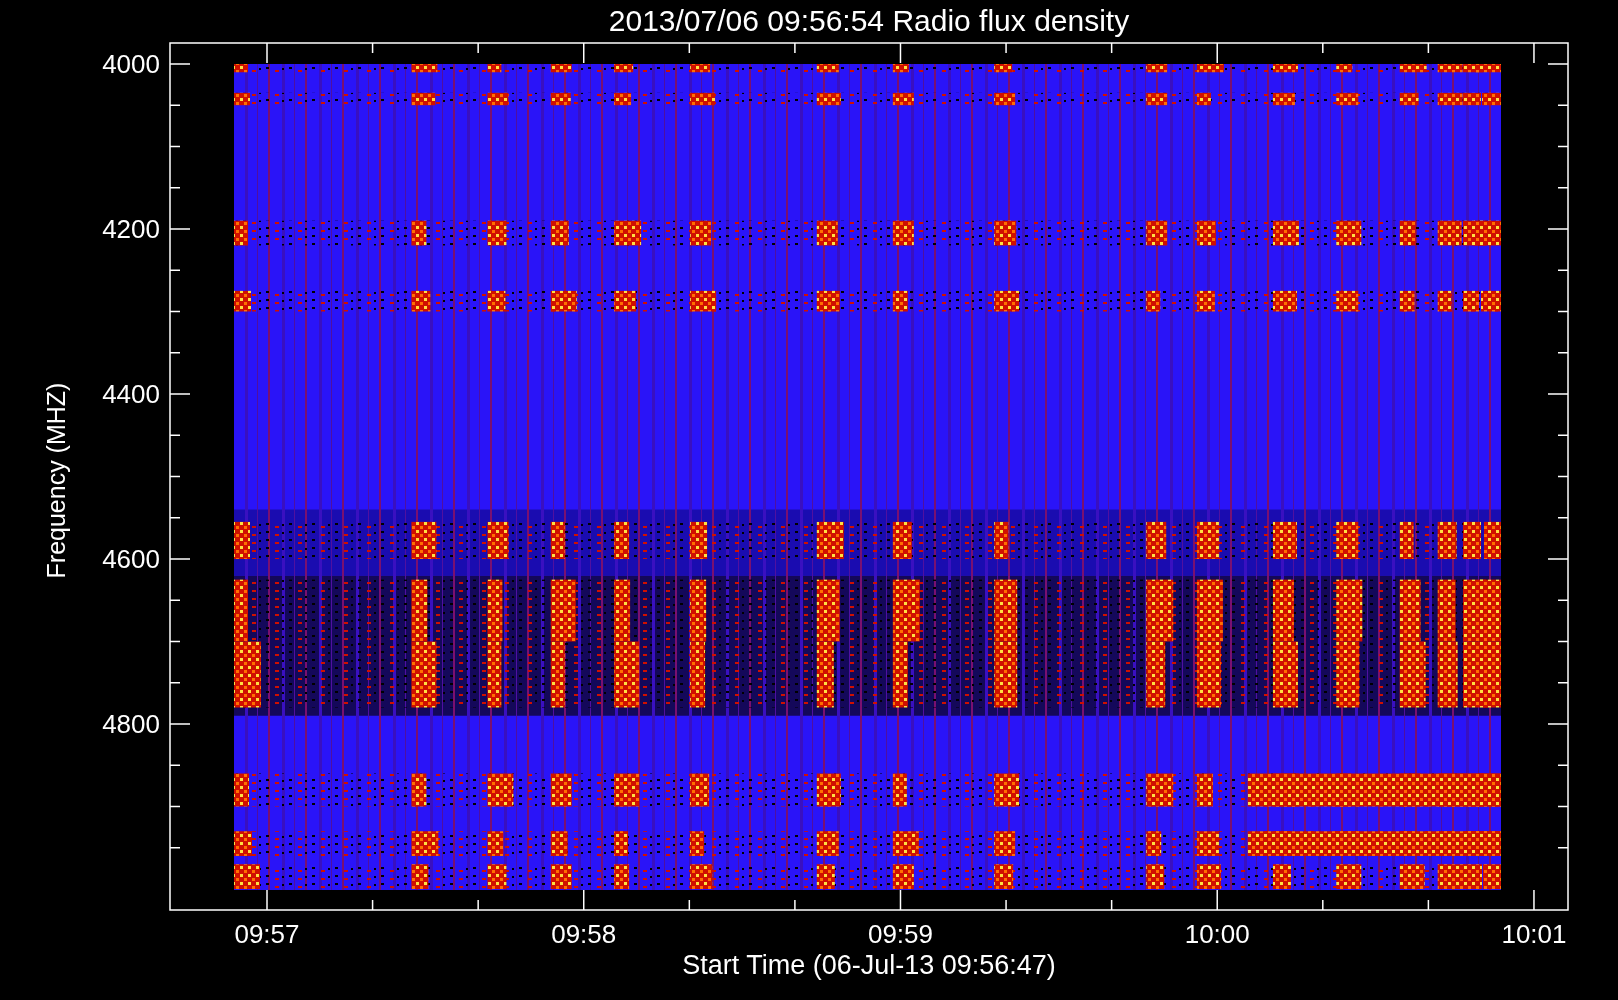  Describe the element at coordinates (131, 394) in the screenshot. I see `y-tick-label: 4400` at that location.